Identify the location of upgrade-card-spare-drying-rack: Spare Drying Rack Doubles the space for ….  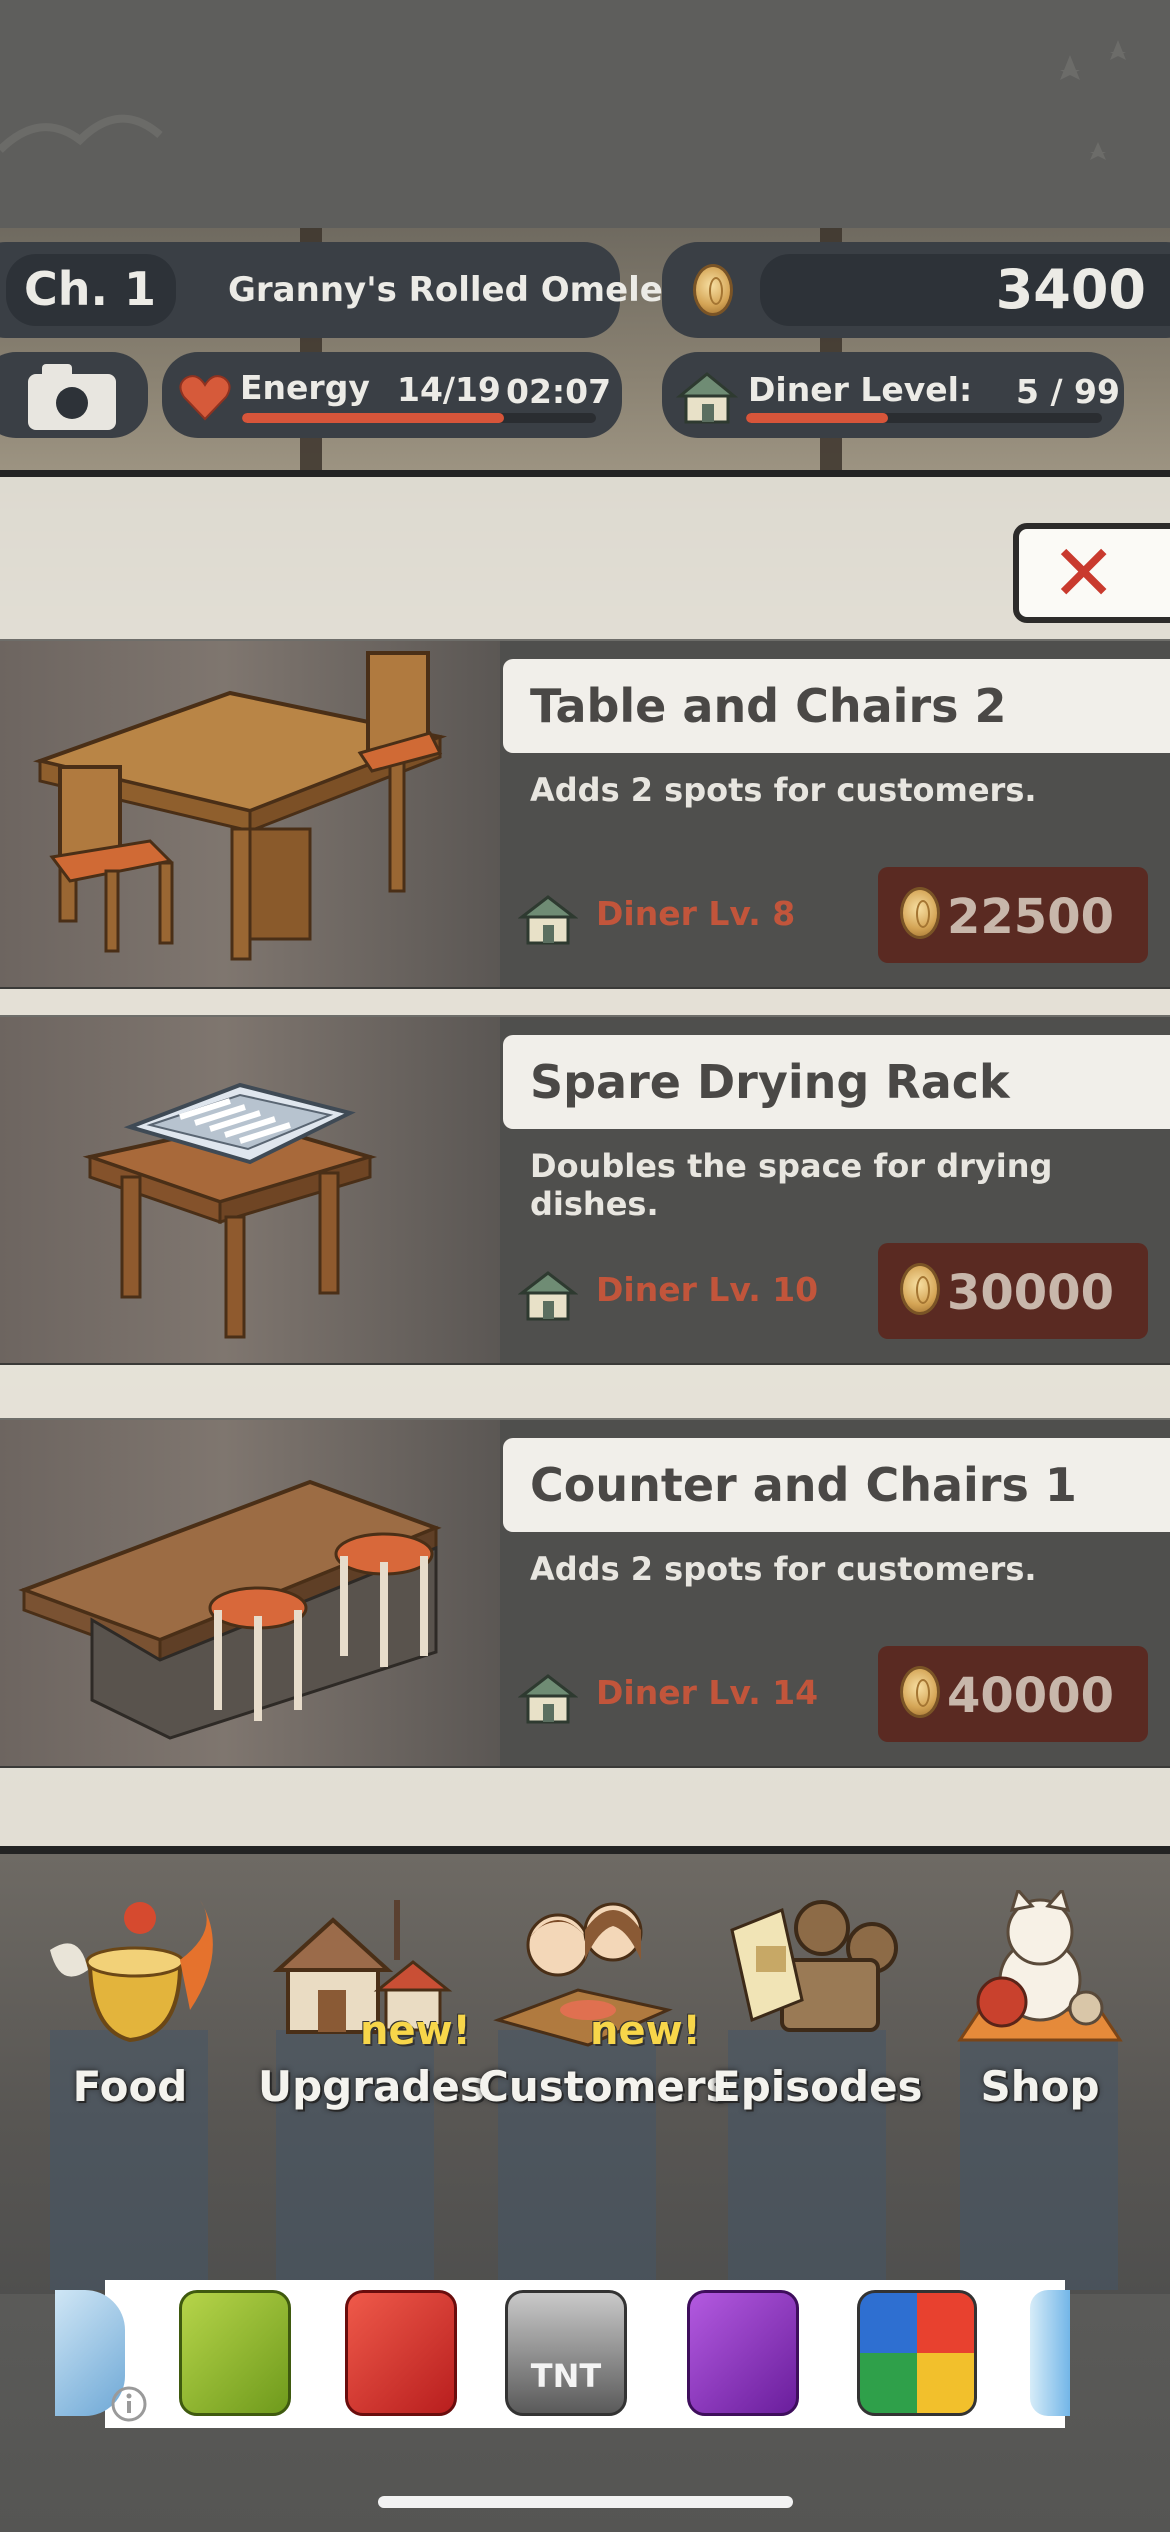
(585, 1190).